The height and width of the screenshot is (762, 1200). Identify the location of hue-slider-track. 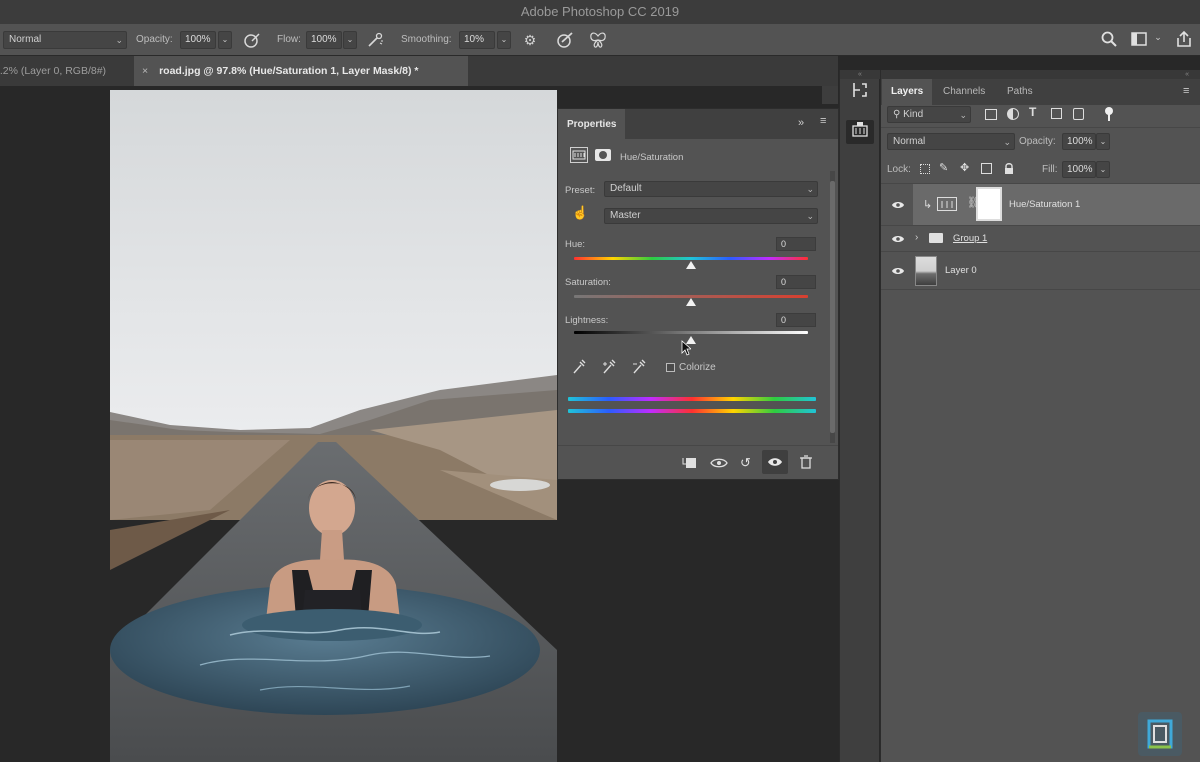
(691, 258).